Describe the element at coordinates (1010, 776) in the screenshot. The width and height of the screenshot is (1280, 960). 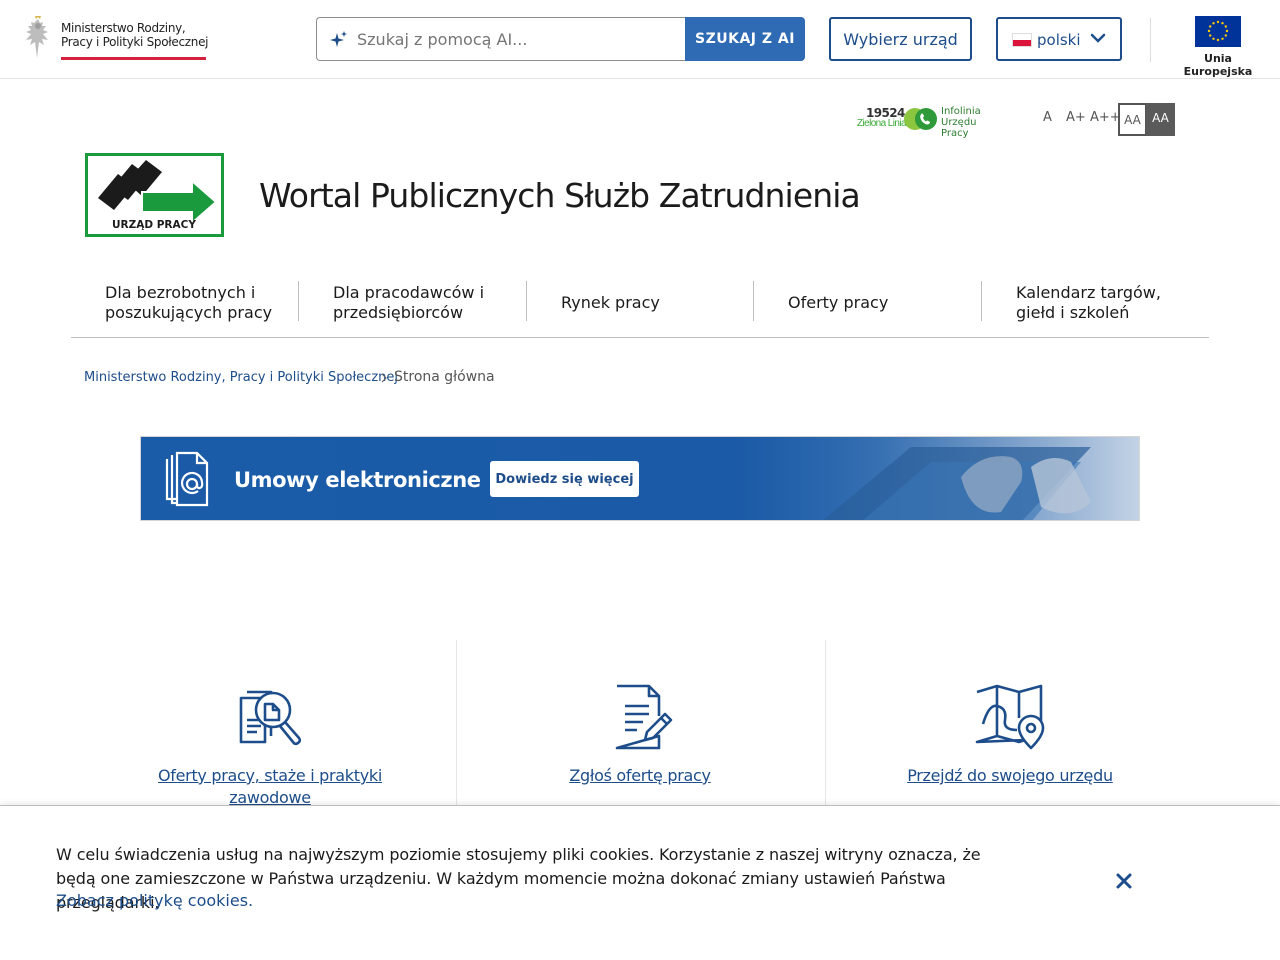
I see `tile-your-office-link: Przejdź do swojego urzędu` at that location.